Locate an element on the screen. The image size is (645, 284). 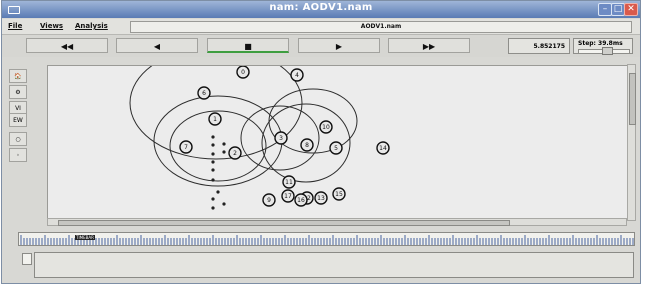
horizontal-scrollbar is located at coordinates (337, 222).